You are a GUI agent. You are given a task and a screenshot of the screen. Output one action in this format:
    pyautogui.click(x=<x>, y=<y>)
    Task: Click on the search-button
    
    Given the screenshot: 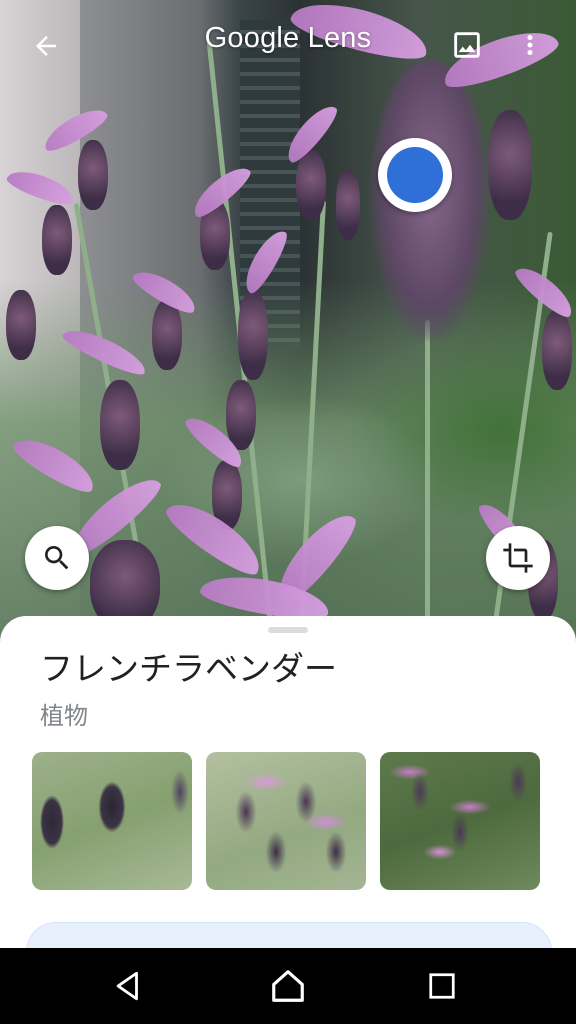 What is the action you would take?
    pyautogui.click(x=57, y=558)
    